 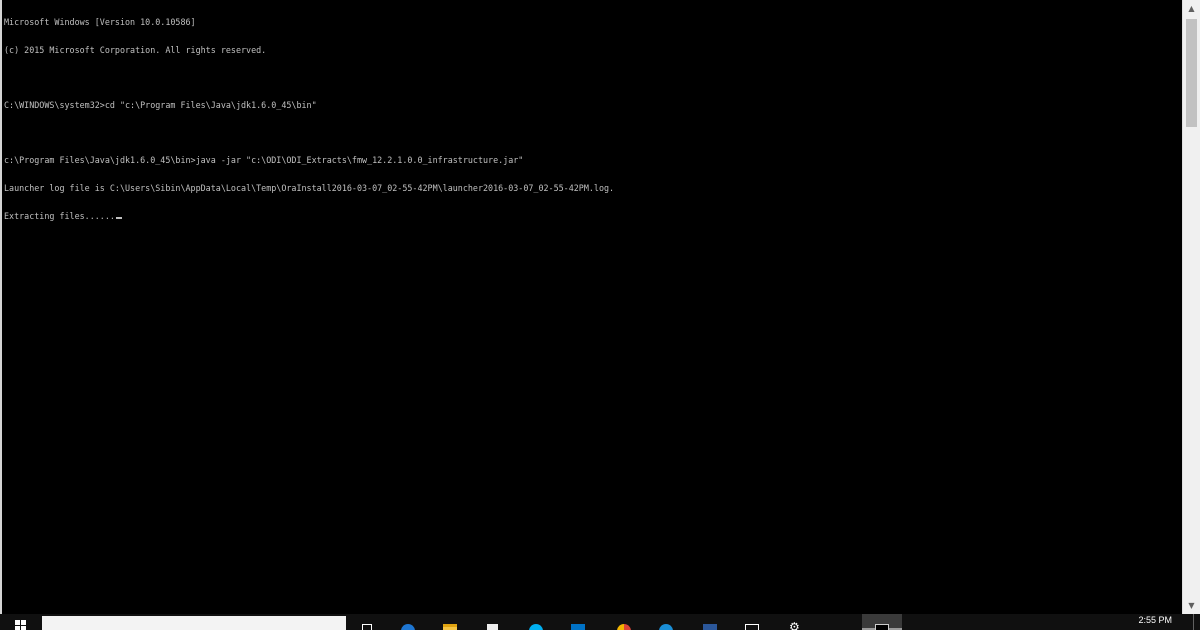 What do you see at coordinates (408, 625) in the screenshot?
I see `edge-browser-icon` at bounding box center [408, 625].